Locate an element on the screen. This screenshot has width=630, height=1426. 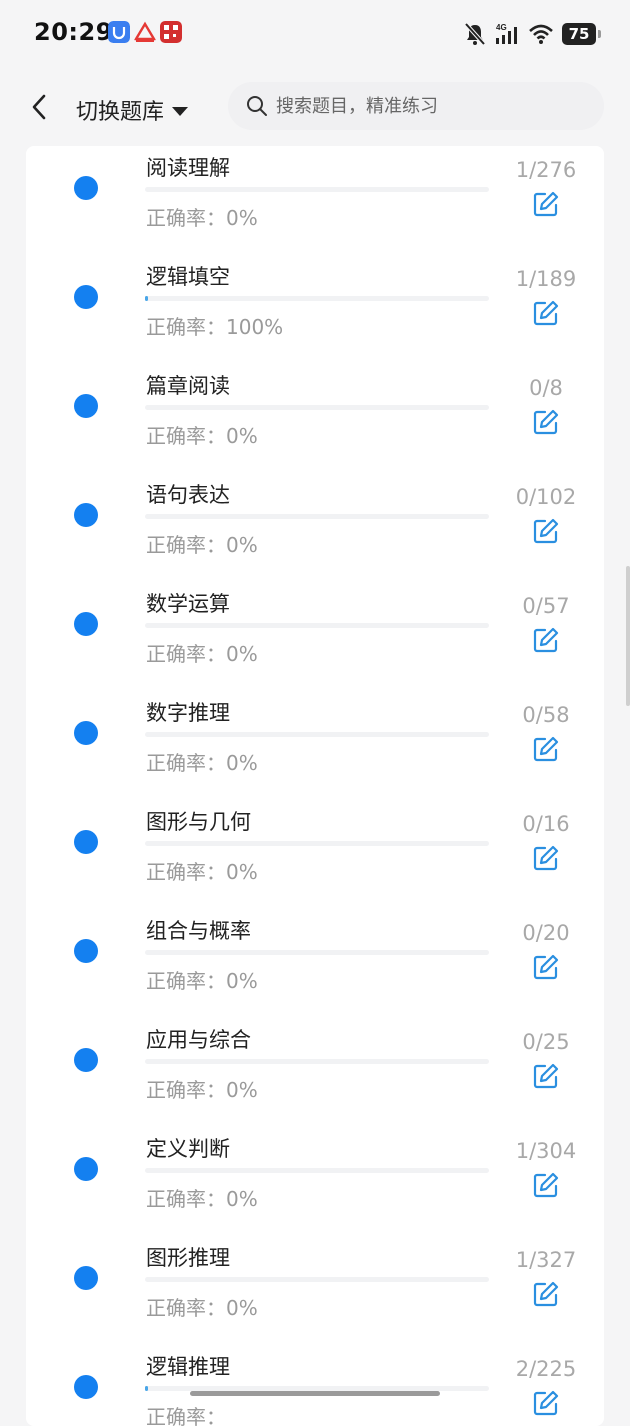
list-item: 篇章阅读 正确率：0% 0/8 is located at coordinates (315, 418).